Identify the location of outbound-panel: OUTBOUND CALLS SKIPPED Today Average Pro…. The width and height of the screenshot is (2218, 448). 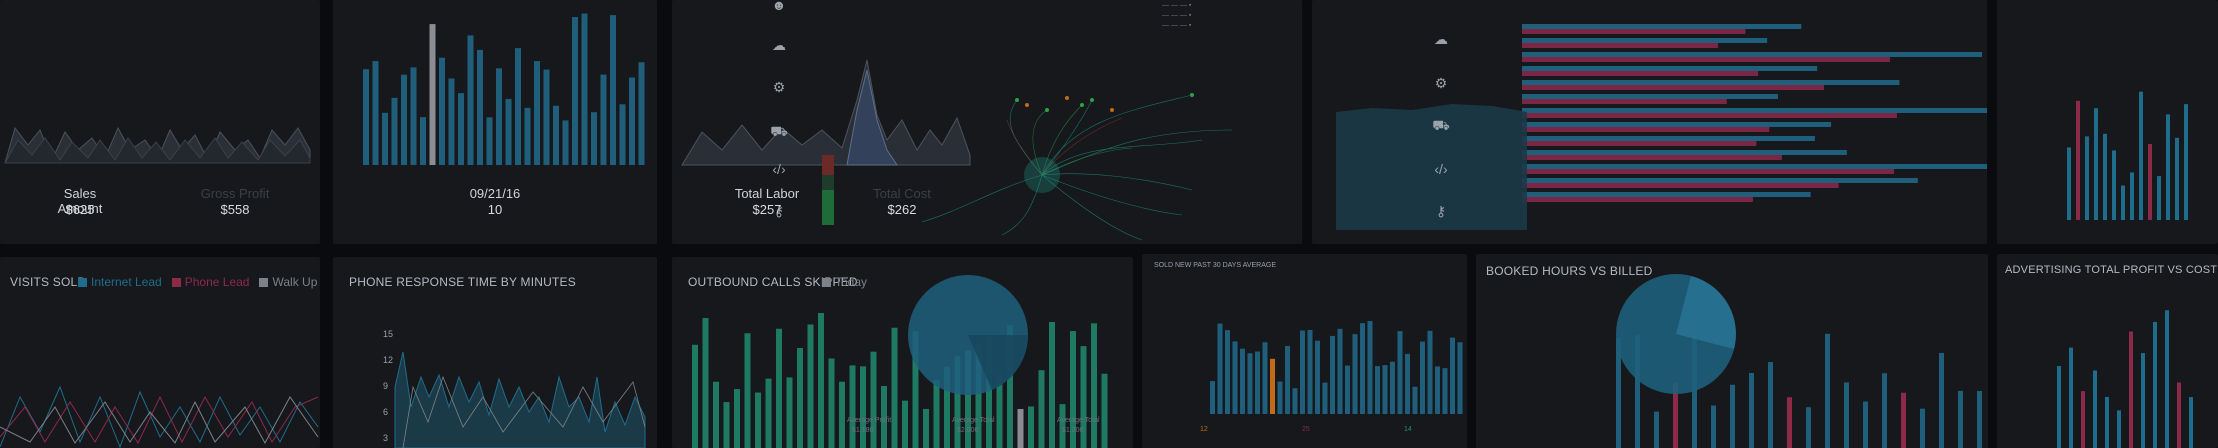
(902, 352).